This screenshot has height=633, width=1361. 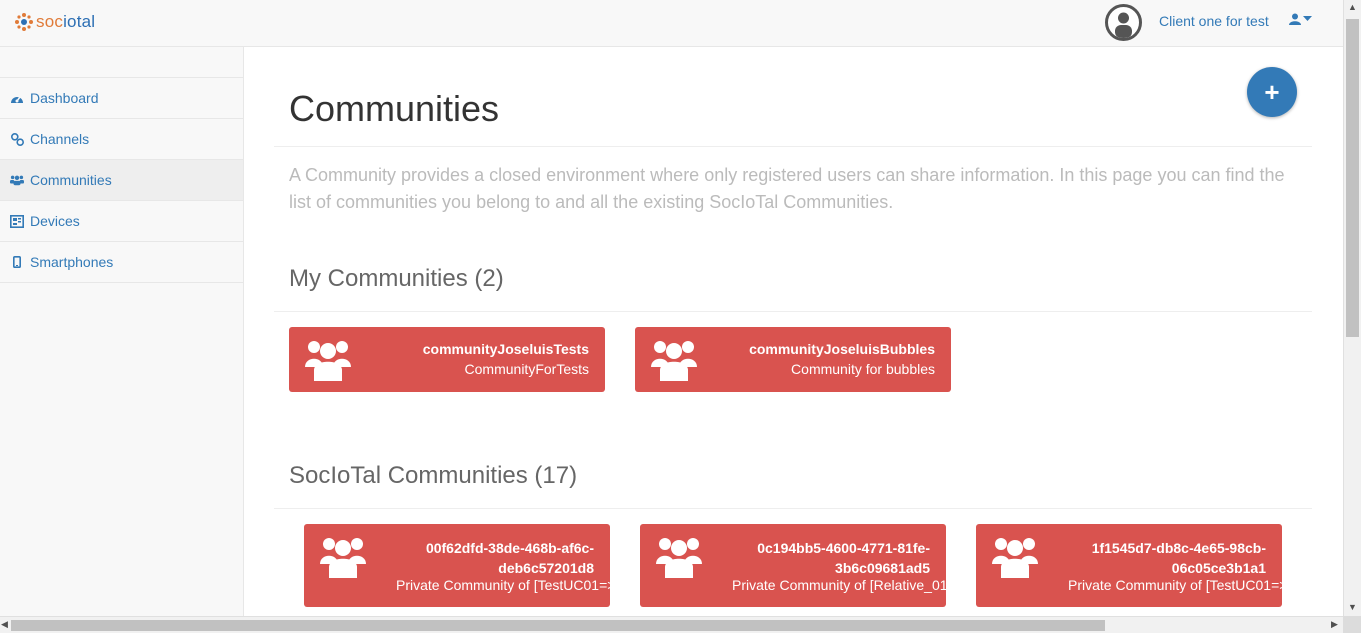 What do you see at coordinates (1178, 558) in the screenshot?
I see `community-name: 1f1545d7-db8c-4e65-98cb-06c05ce3b1a1` at bounding box center [1178, 558].